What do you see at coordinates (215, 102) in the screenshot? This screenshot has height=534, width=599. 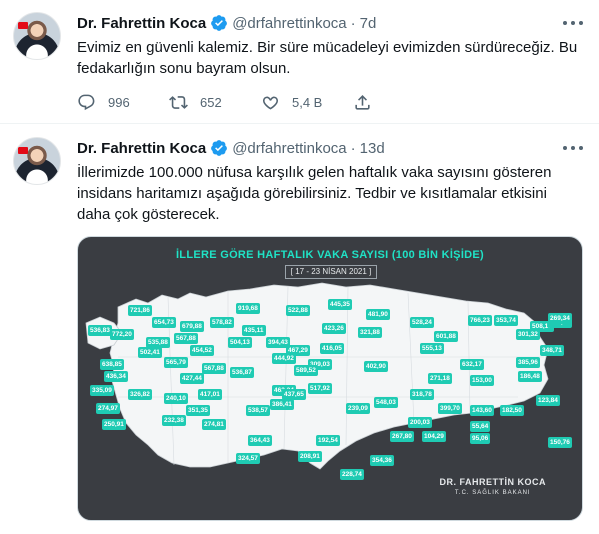 I see `retweet-button: 652` at bounding box center [215, 102].